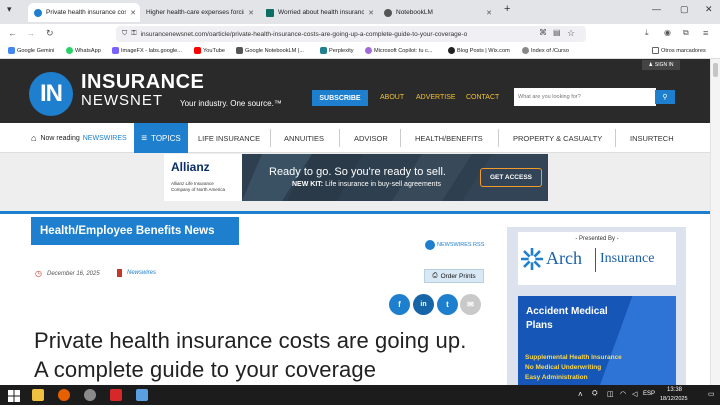 This screenshot has height=407, width=720. Describe the element at coordinates (340, 98) in the screenshot. I see `subscribe-button: SUBSCRIBE` at that location.